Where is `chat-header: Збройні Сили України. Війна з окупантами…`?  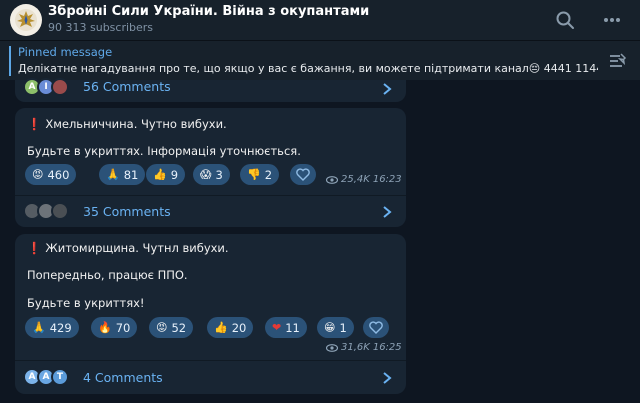 chat-header: Збройні Сили України. Війна з окупантами… is located at coordinates (320, 20).